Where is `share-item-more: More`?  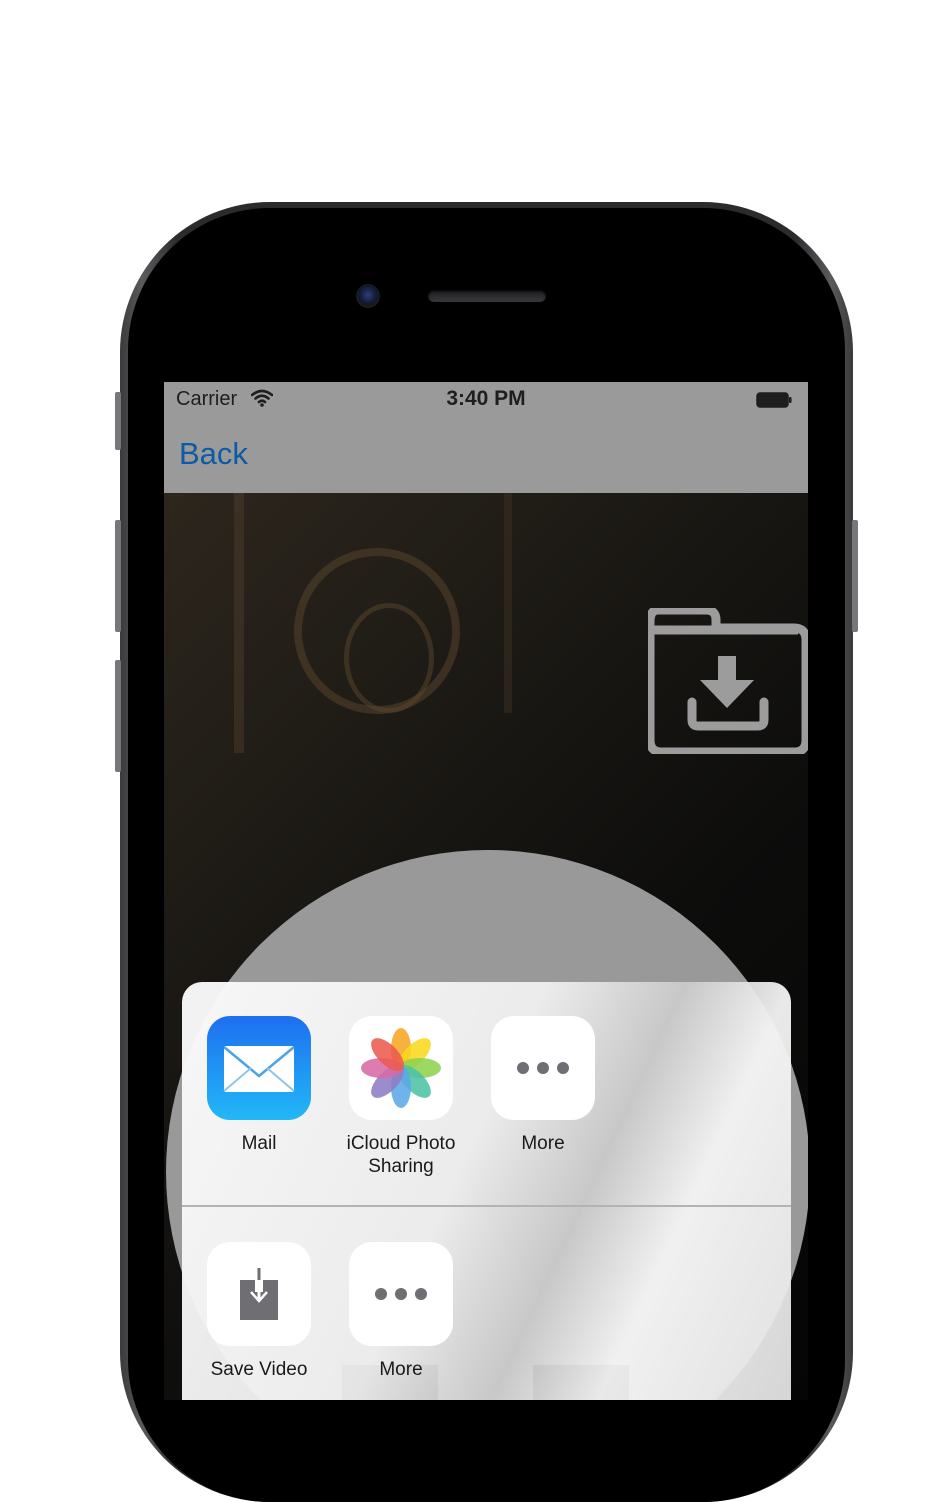 share-item-more: More is located at coordinates (543, 1085).